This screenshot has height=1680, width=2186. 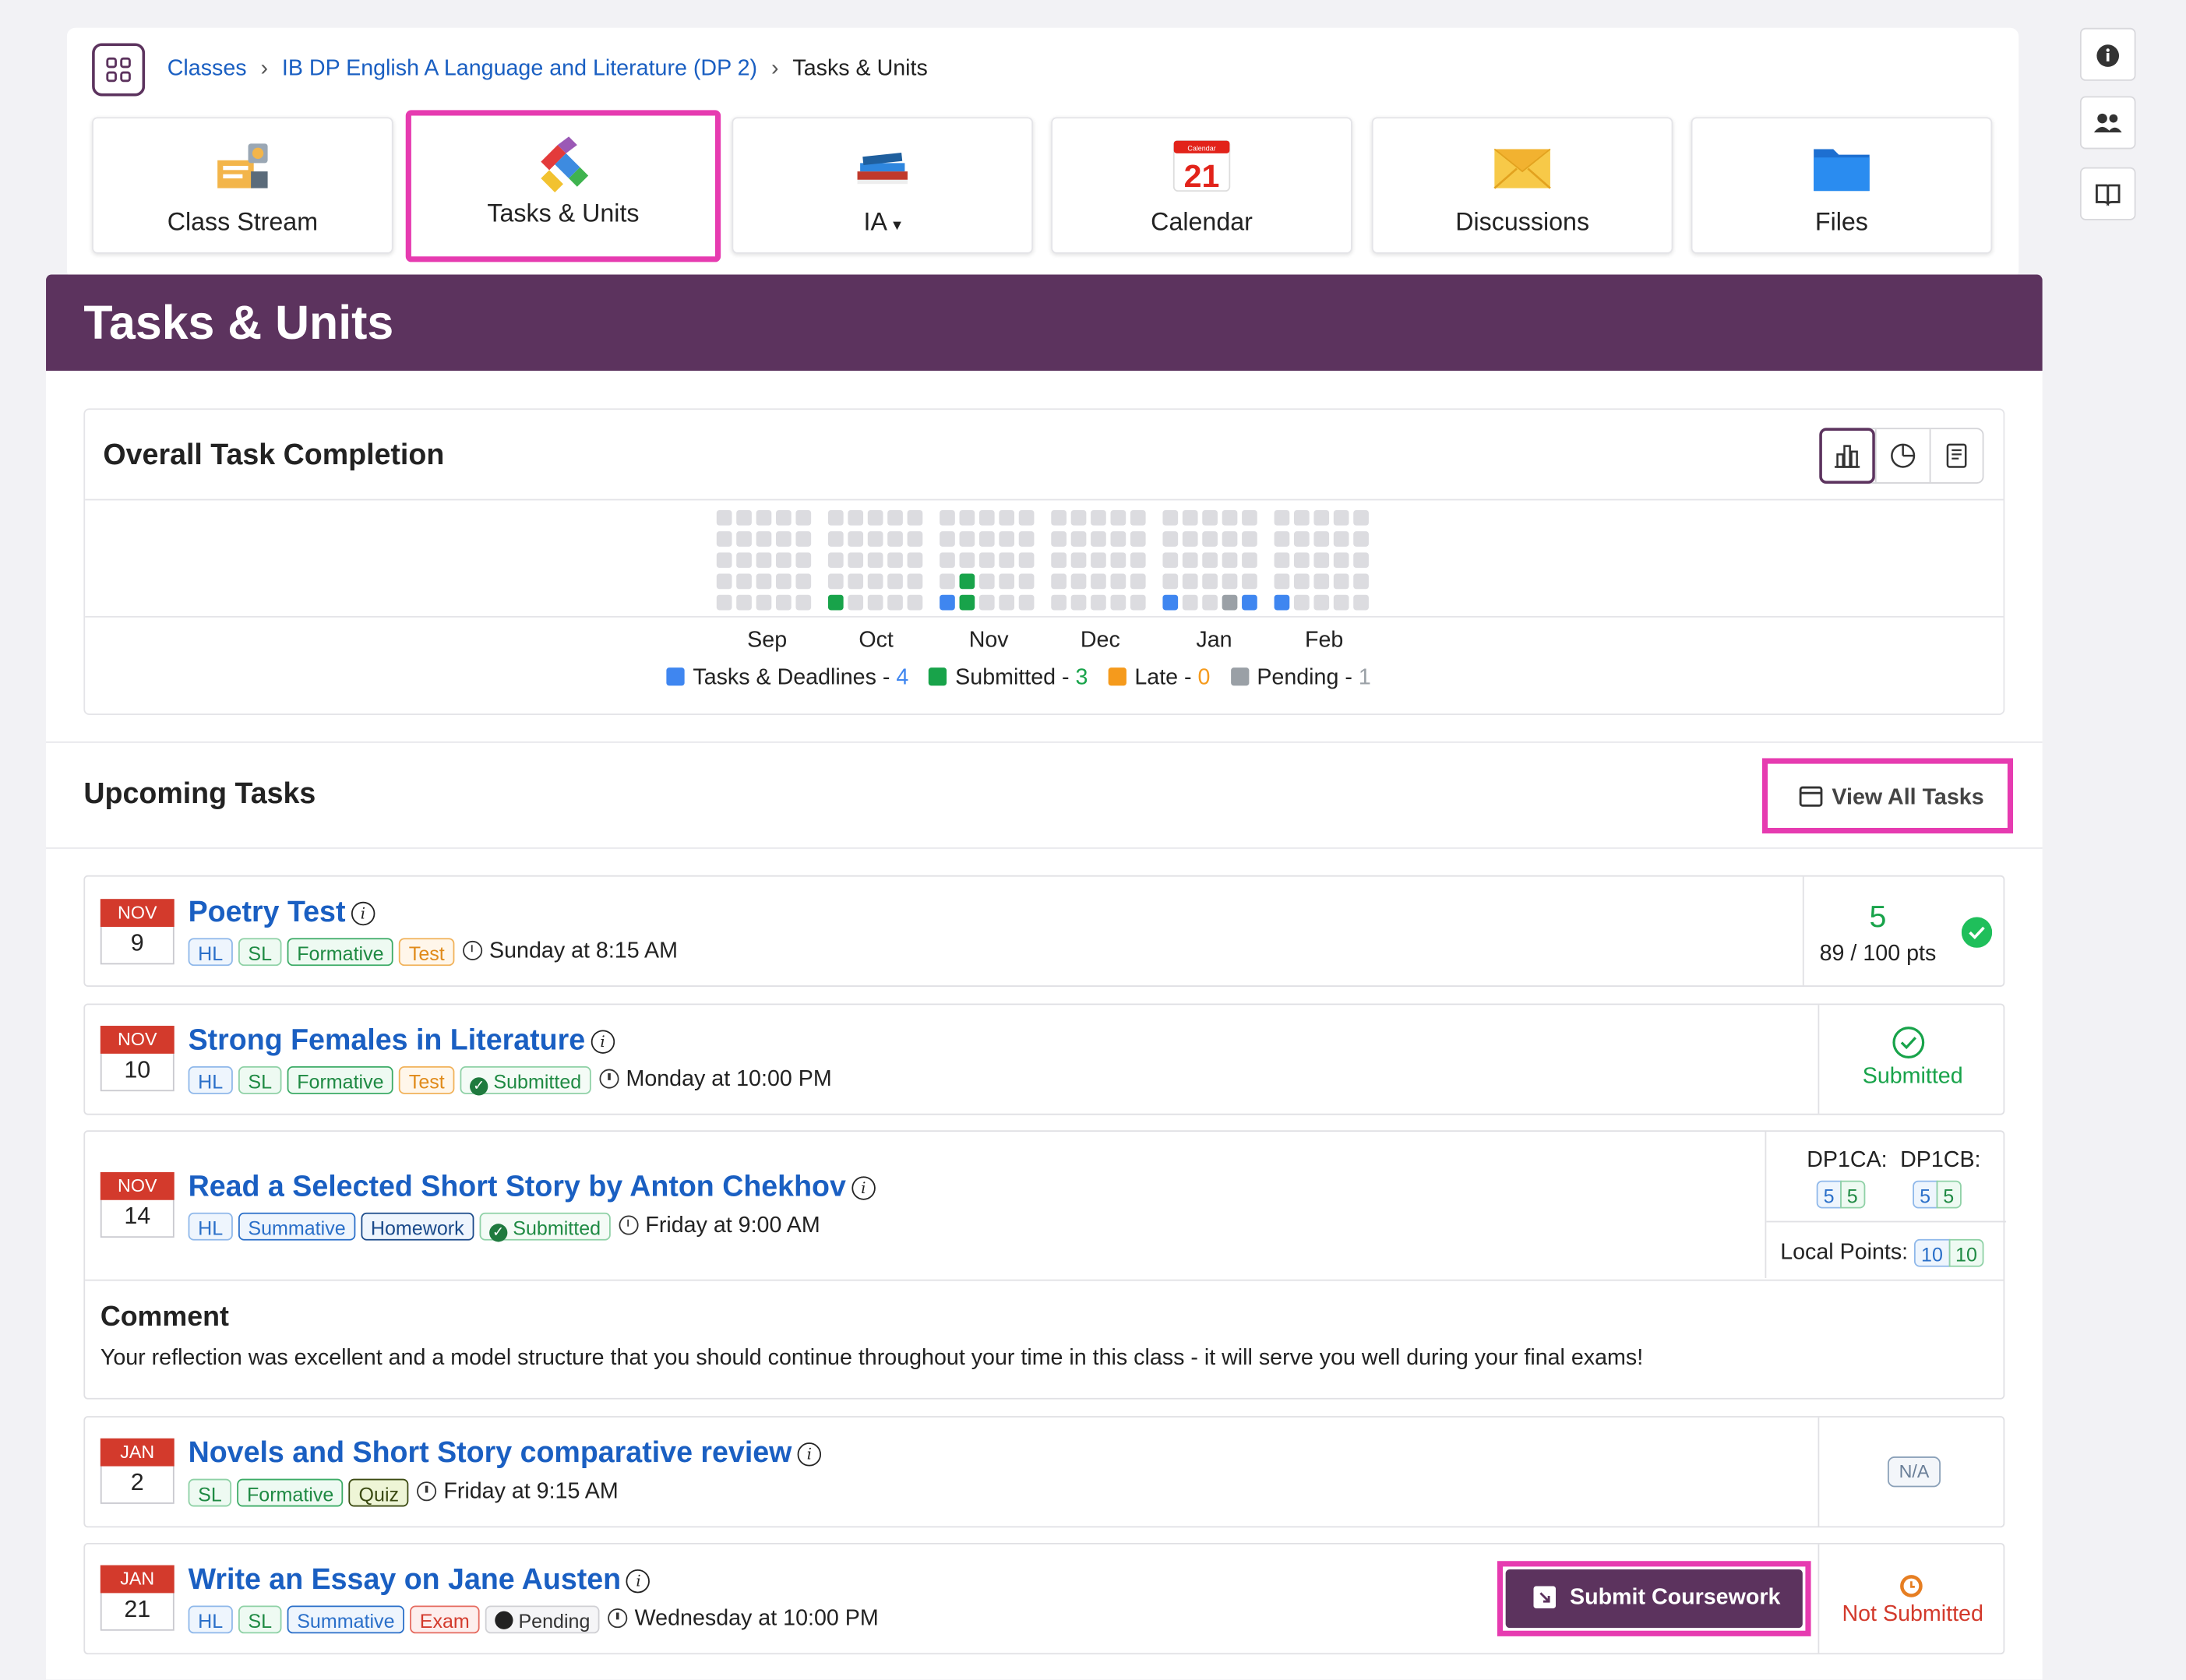 What do you see at coordinates (137, 1204) in the screenshot?
I see `date-badge: NOV 14` at bounding box center [137, 1204].